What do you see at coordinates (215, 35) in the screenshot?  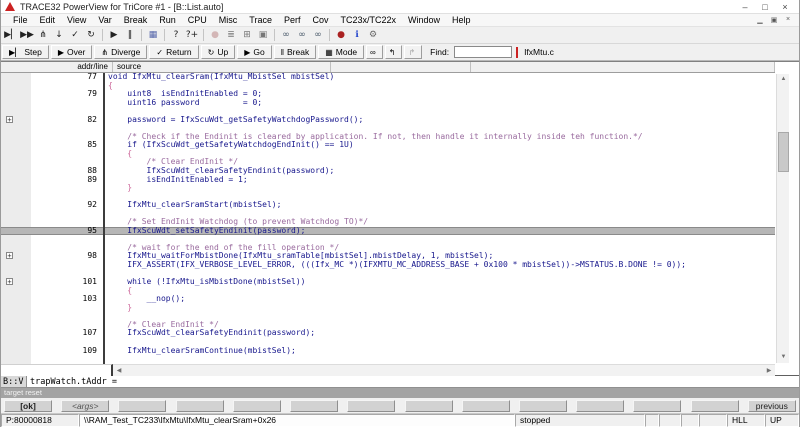 I see `record-icon: ●` at bounding box center [215, 35].